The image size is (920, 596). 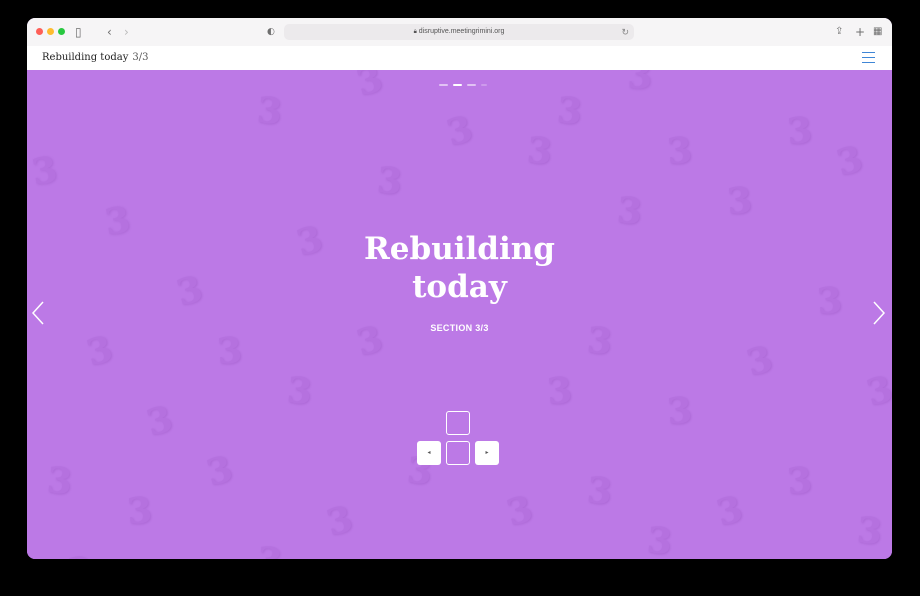 What do you see at coordinates (458, 423) in the screenshot?
I see `up-key` at bounding box center [458, 423].